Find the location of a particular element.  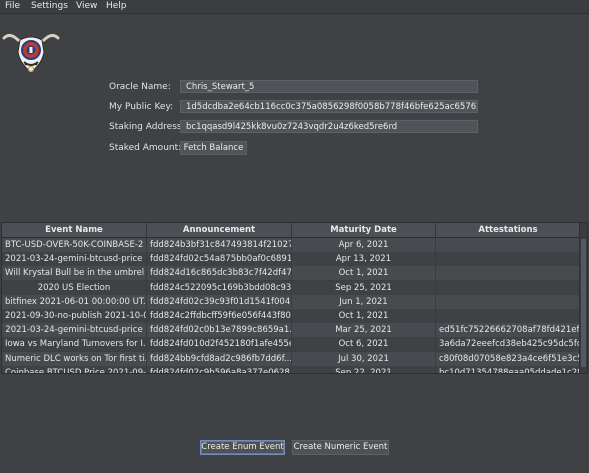

column-header-attestations: Attestations is located at coordinates (508, 230).